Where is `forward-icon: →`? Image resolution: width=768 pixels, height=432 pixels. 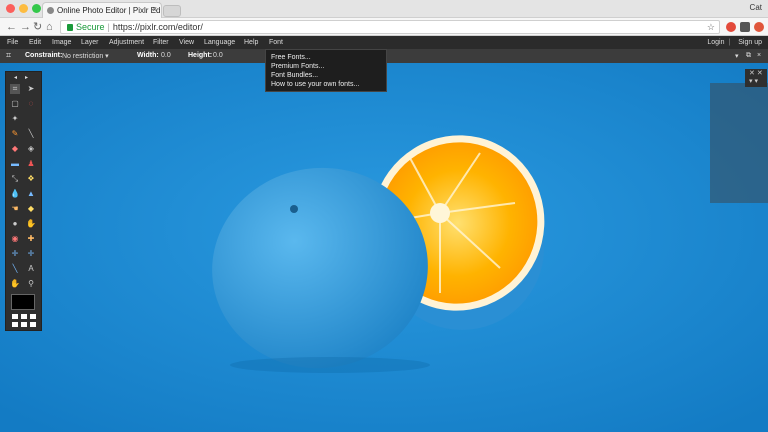 forward-icon: → is located at coordinates (25, 27).